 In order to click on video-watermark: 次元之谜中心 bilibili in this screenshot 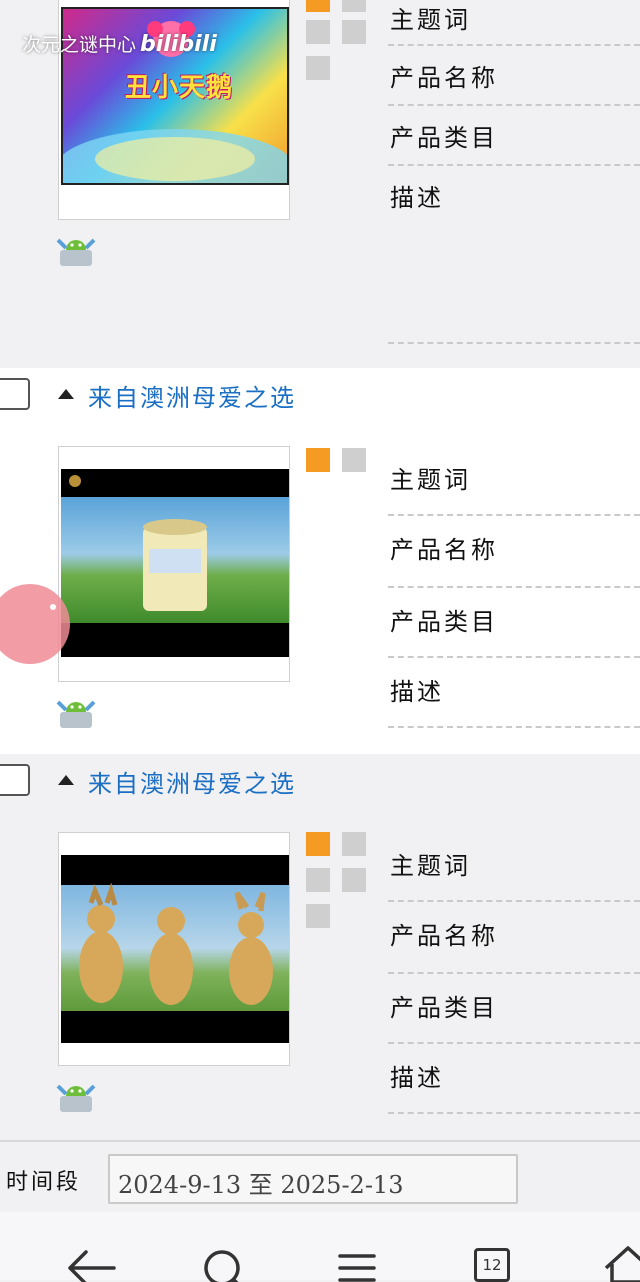, I will do `click(119, 43)`.